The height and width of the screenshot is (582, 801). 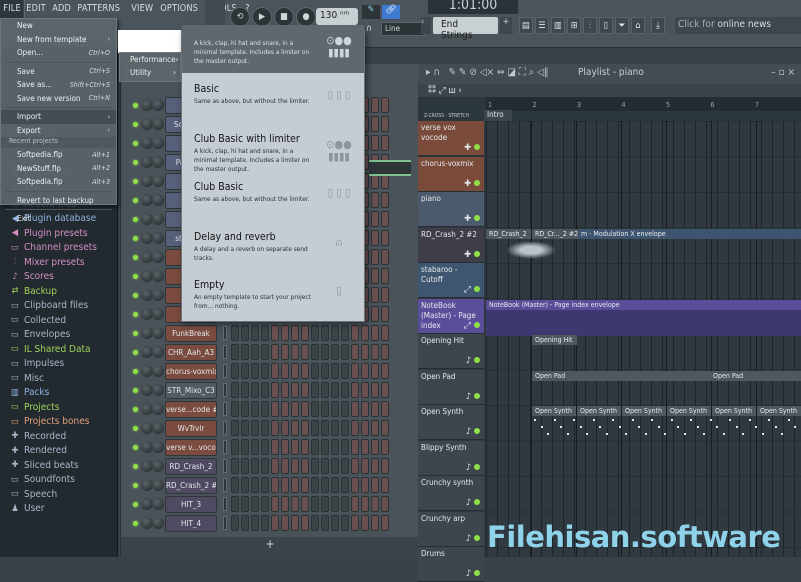 I want to click on playlist-clip: RD_Cr..._2 #2, so click(x=555, y=234).